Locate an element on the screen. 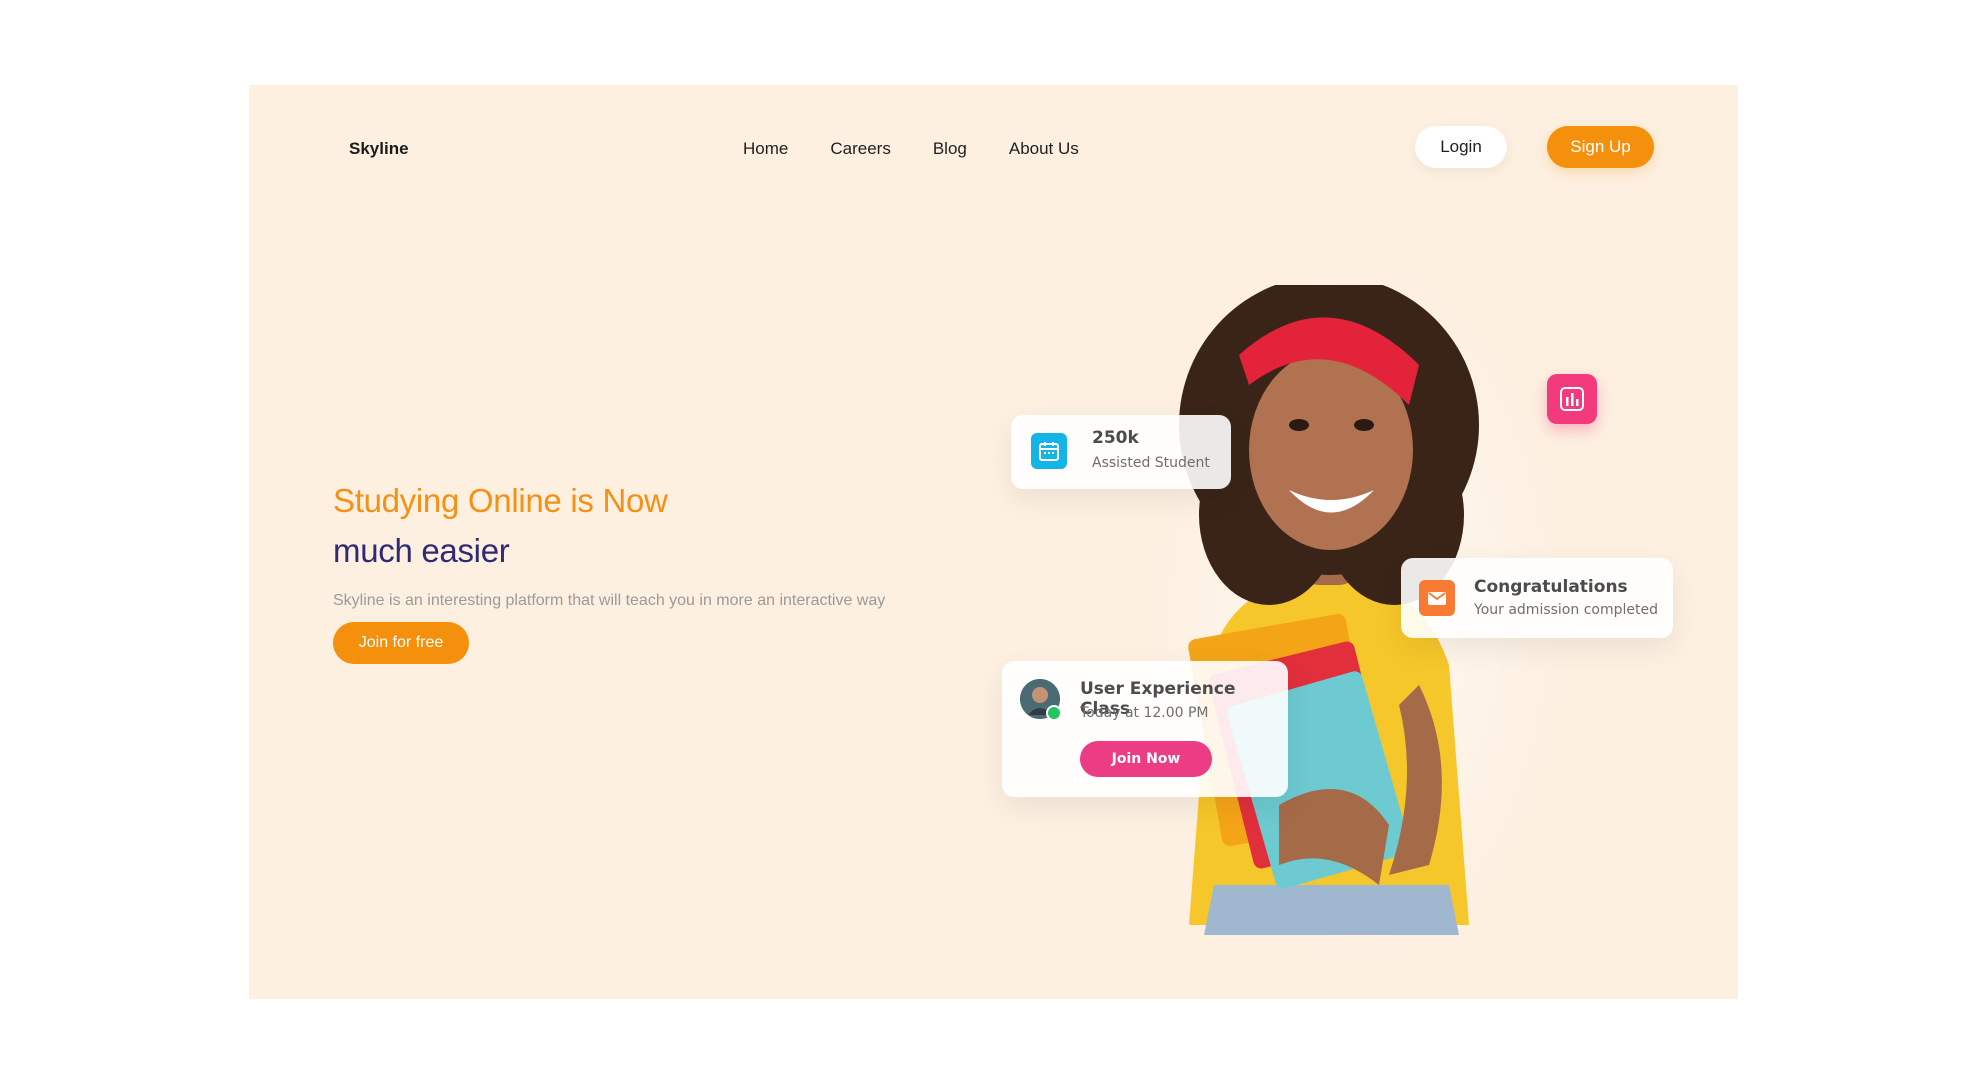 This screenshot has height=1080, width=1980. mail-icon is located at coordinates (1437, 598).